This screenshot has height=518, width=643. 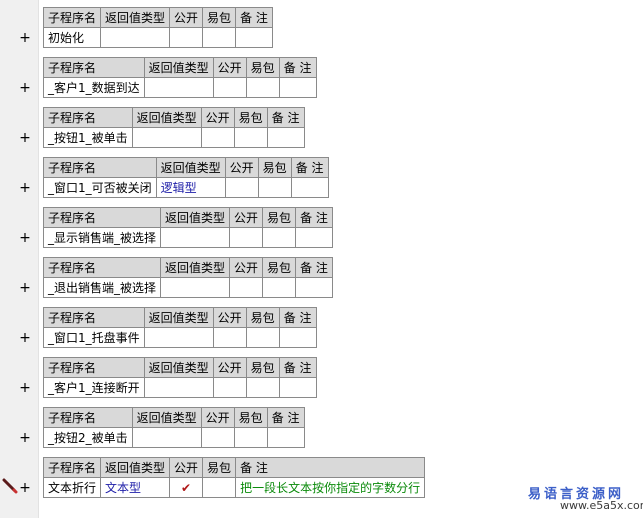 I want to click on subroutine-name-cell: _退出销售端_被选择, so click(x=102, y=287).